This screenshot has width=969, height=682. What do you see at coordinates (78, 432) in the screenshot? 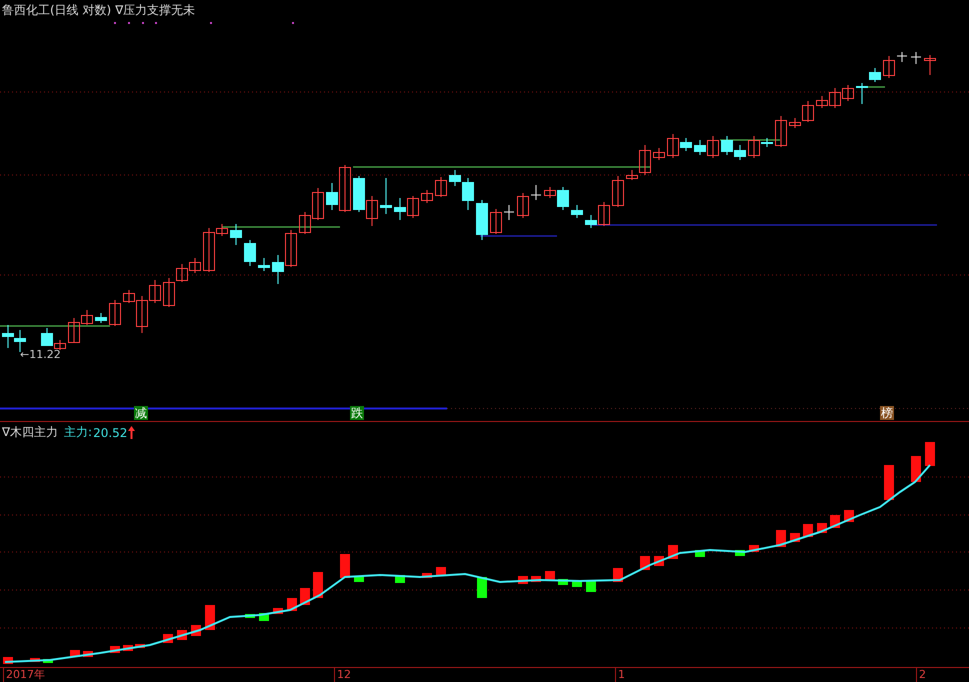
I see `series-label: 主力:` at bounding box center [78, 432].